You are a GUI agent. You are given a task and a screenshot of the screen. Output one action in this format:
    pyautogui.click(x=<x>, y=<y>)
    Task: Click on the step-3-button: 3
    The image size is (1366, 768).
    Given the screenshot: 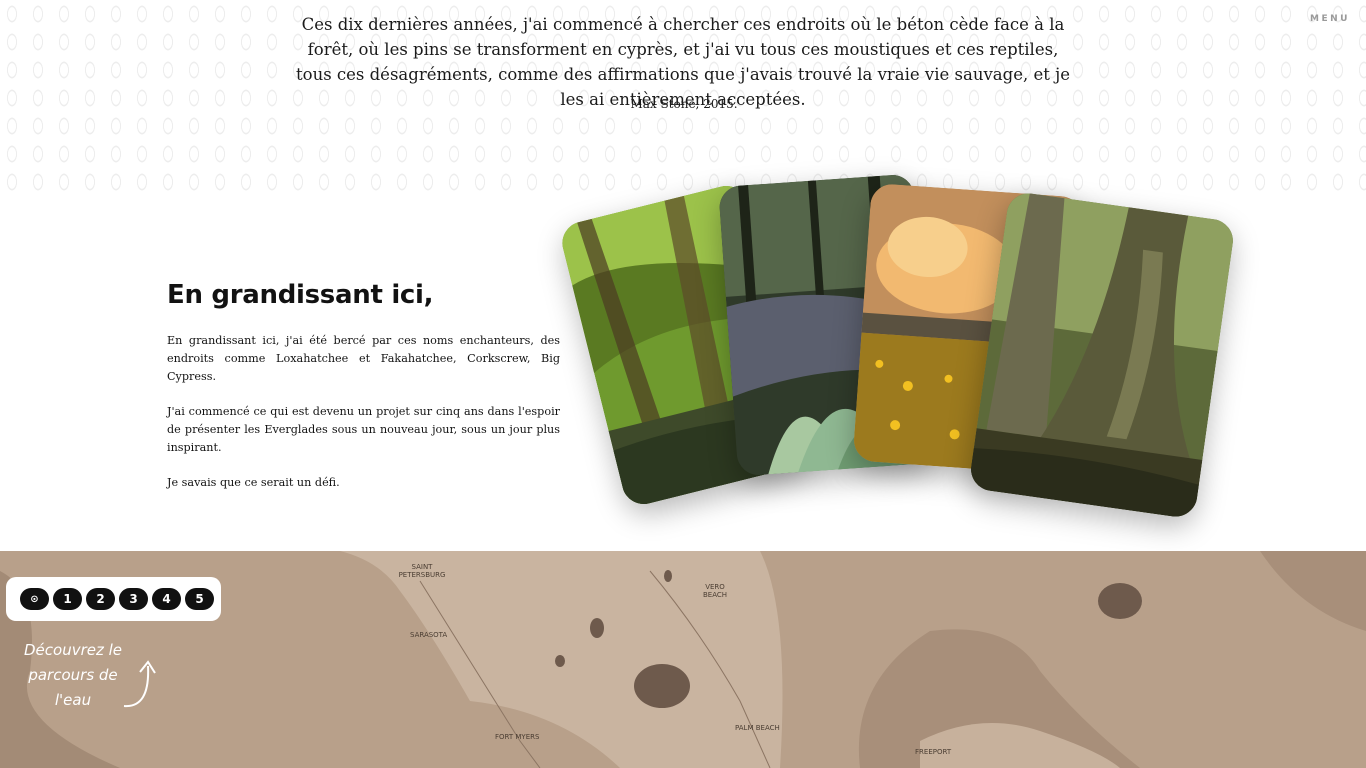 What is the action you would take?
    pyautogui.click(x=133, y=599)
    